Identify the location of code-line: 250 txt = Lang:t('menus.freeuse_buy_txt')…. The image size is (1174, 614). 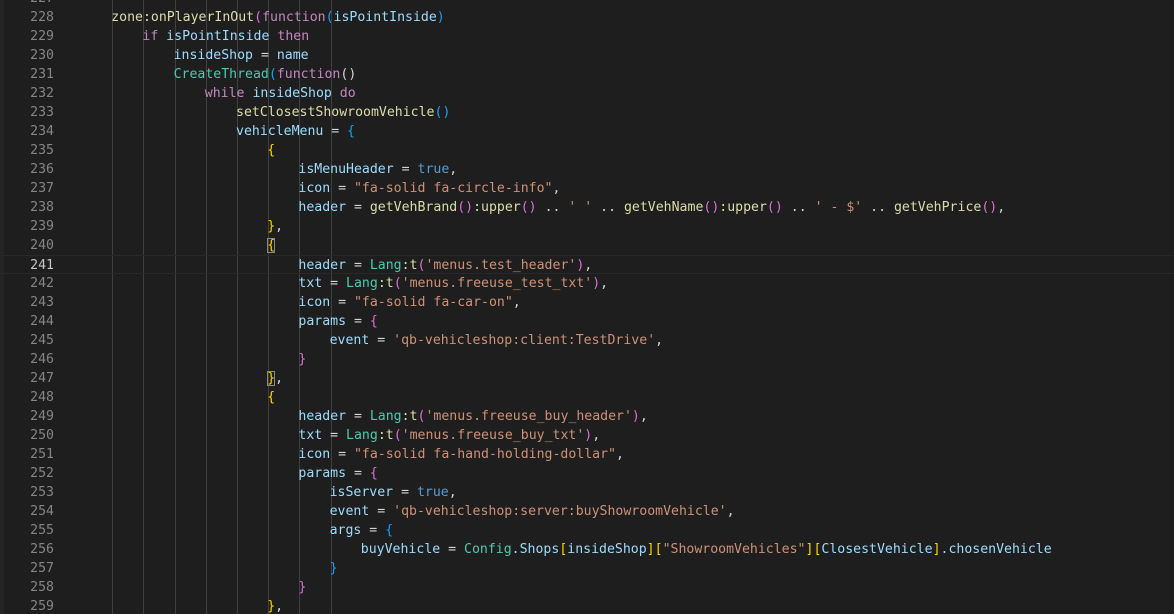
(587, 435).